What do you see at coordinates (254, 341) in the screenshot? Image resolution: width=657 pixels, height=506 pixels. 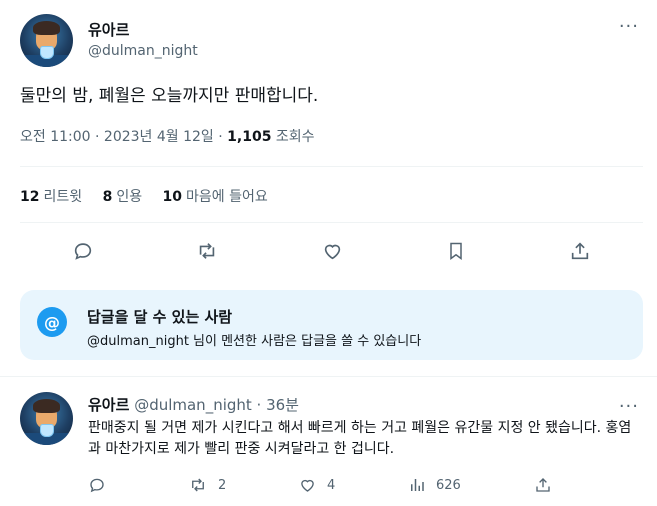 I see `reply-restriction-subtitle: @dulman_night 님이 멘션한 사람은 답글을 쓸 수 있습니다` at bounding box center [254, 341].